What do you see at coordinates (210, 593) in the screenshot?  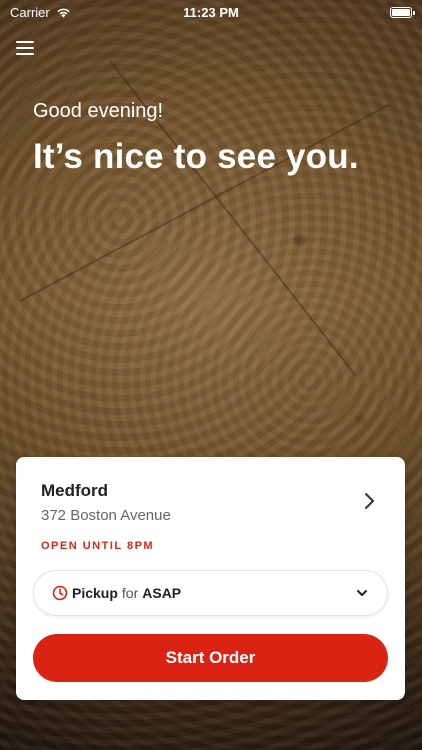 I see `order-mode-dropdown: Pickup for ASAP` at bounding box center [210, 593].